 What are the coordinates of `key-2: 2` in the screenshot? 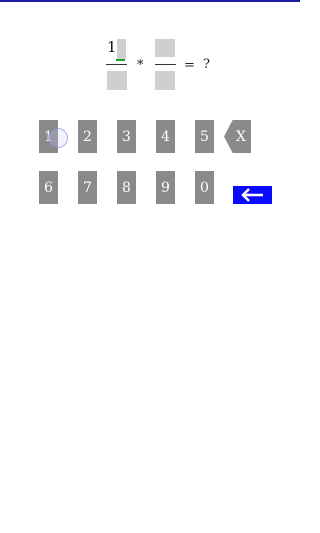 It's located at (87, 136).